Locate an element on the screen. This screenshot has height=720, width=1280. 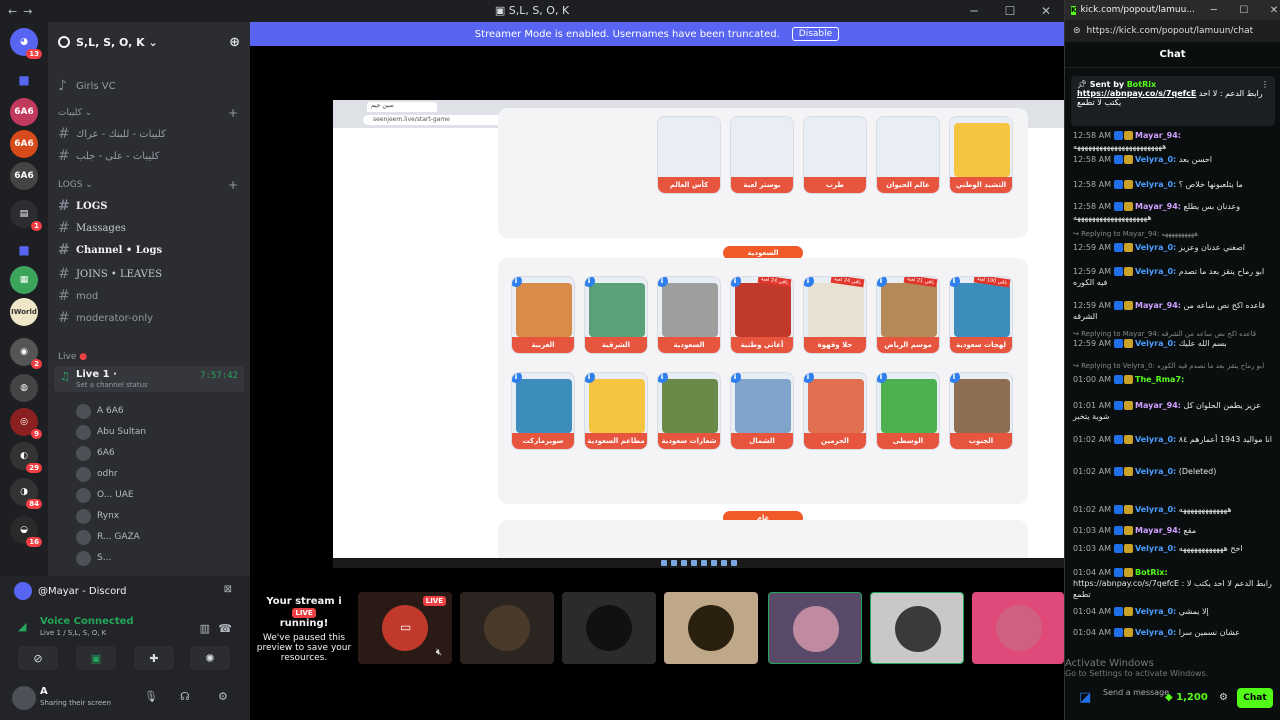
headphones-icon: ☊ is located at coordinates (185, 696).